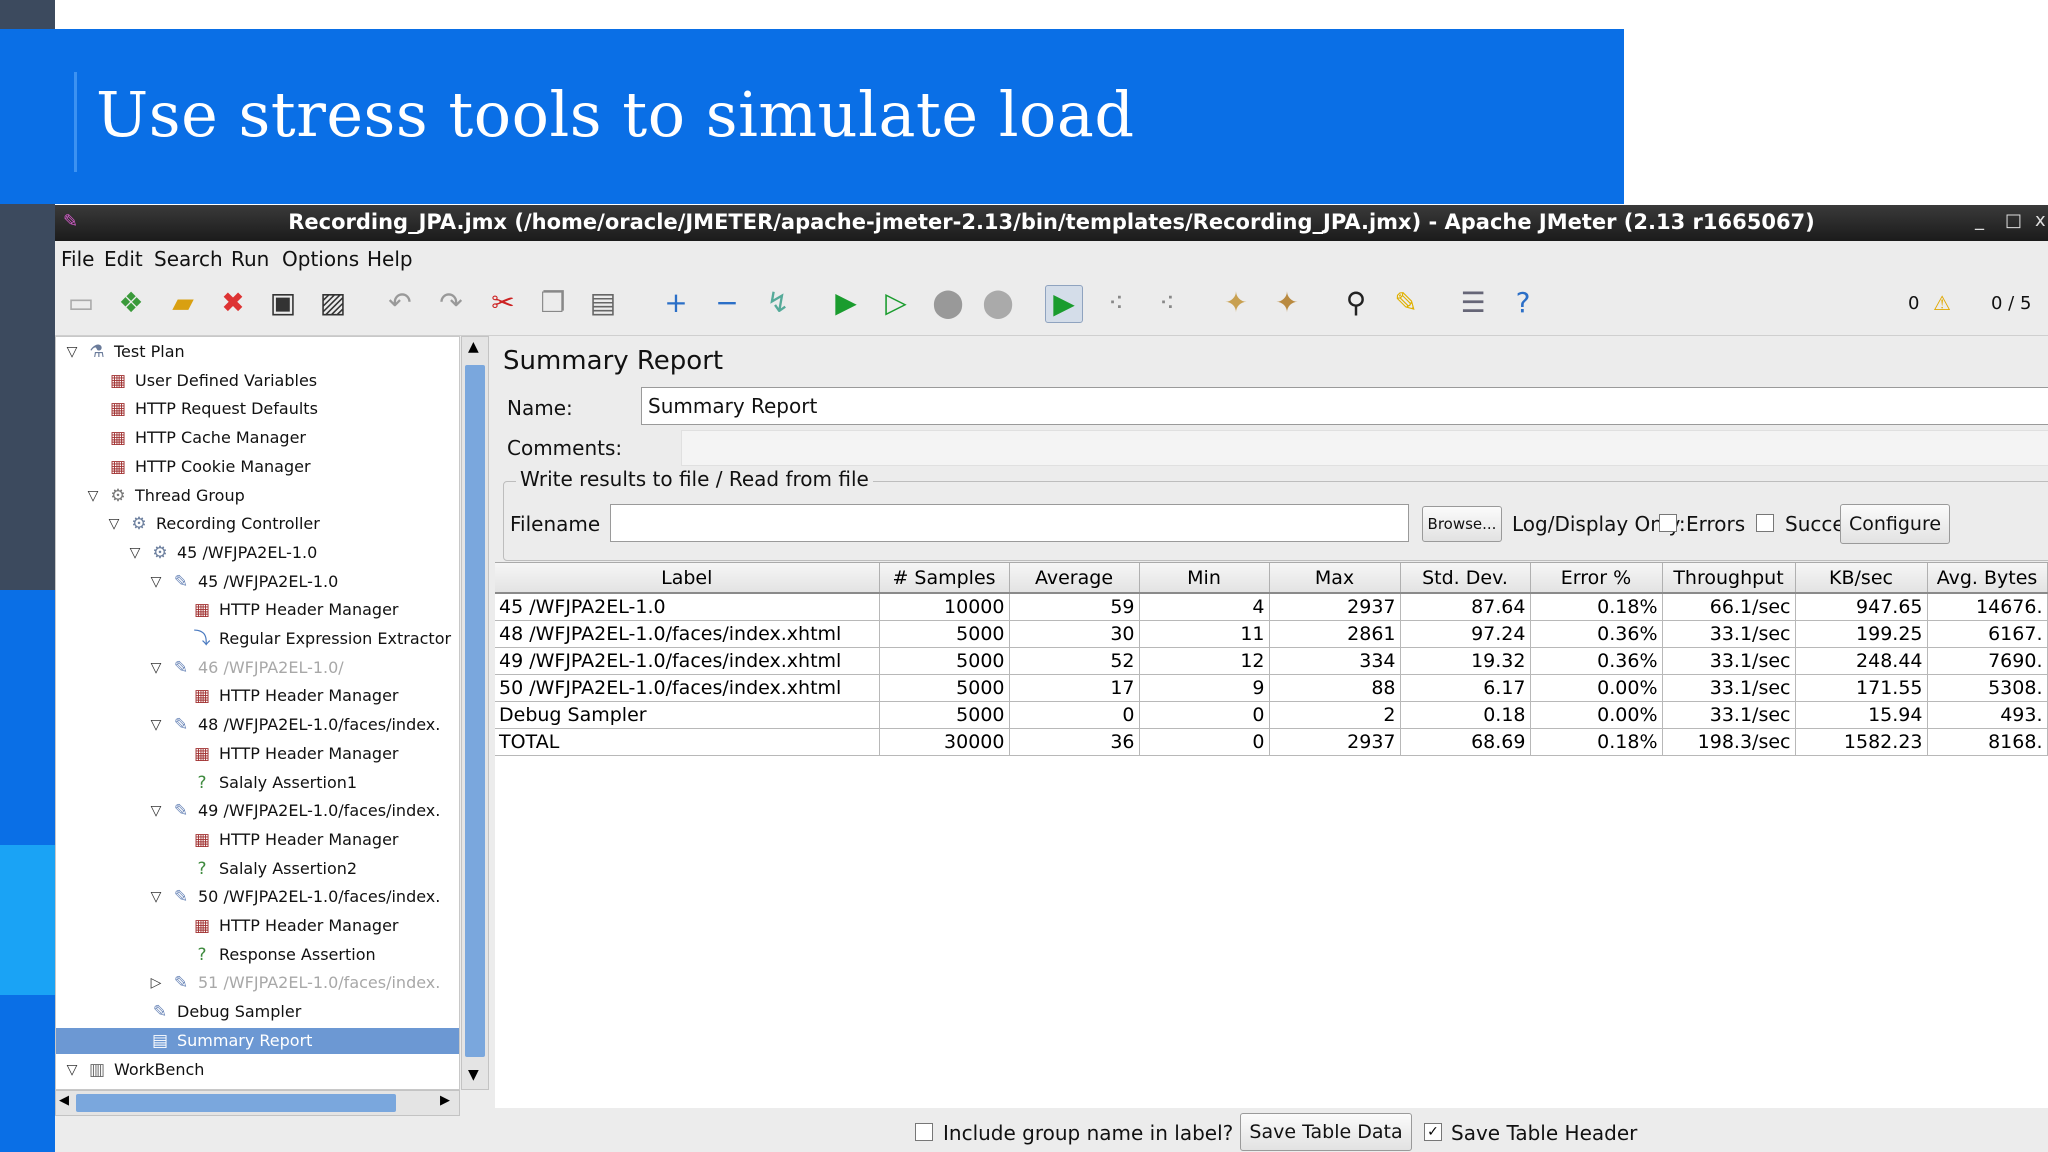  I want to click on search-icon: ⚲, so click(1356, 303).